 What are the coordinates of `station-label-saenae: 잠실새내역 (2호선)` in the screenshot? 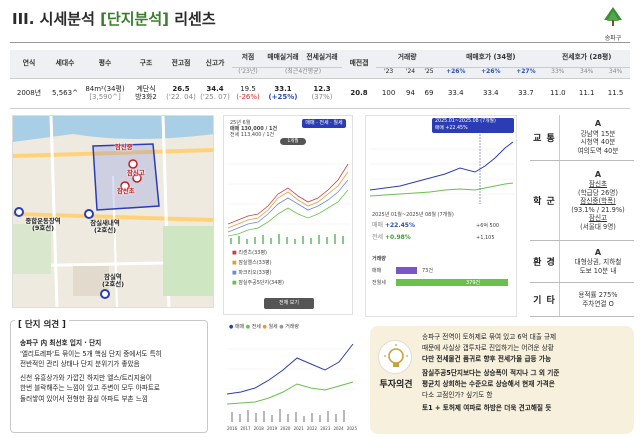 It's located at (105, 227).